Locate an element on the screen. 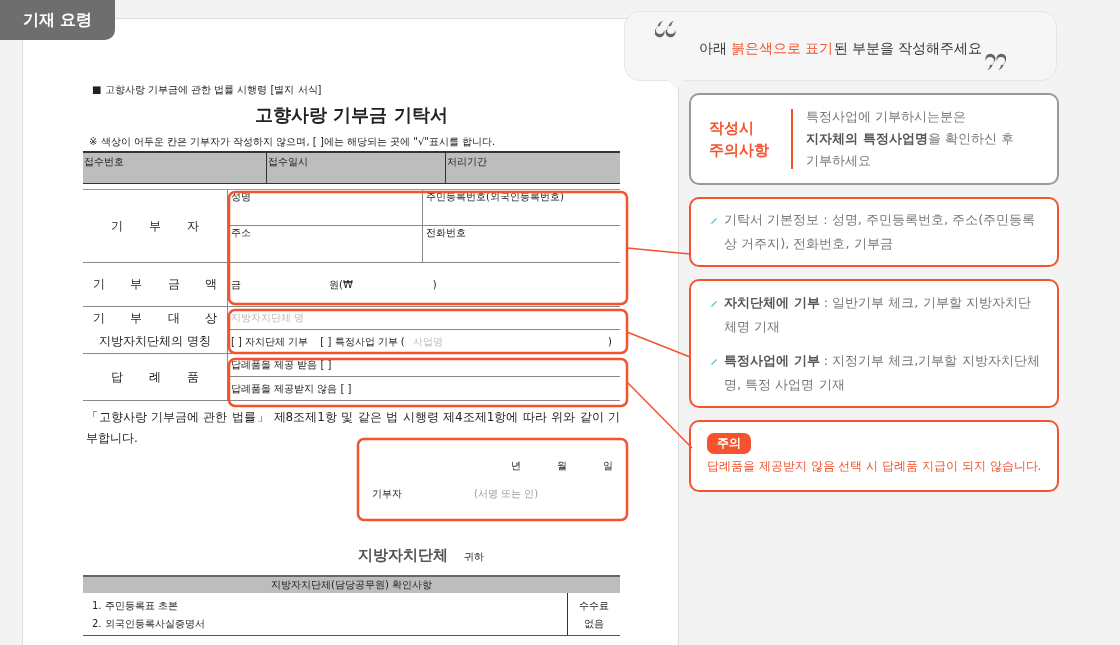  option-label: 답례품을 제공 받음 [ ] is located at coordinates (281, 365).